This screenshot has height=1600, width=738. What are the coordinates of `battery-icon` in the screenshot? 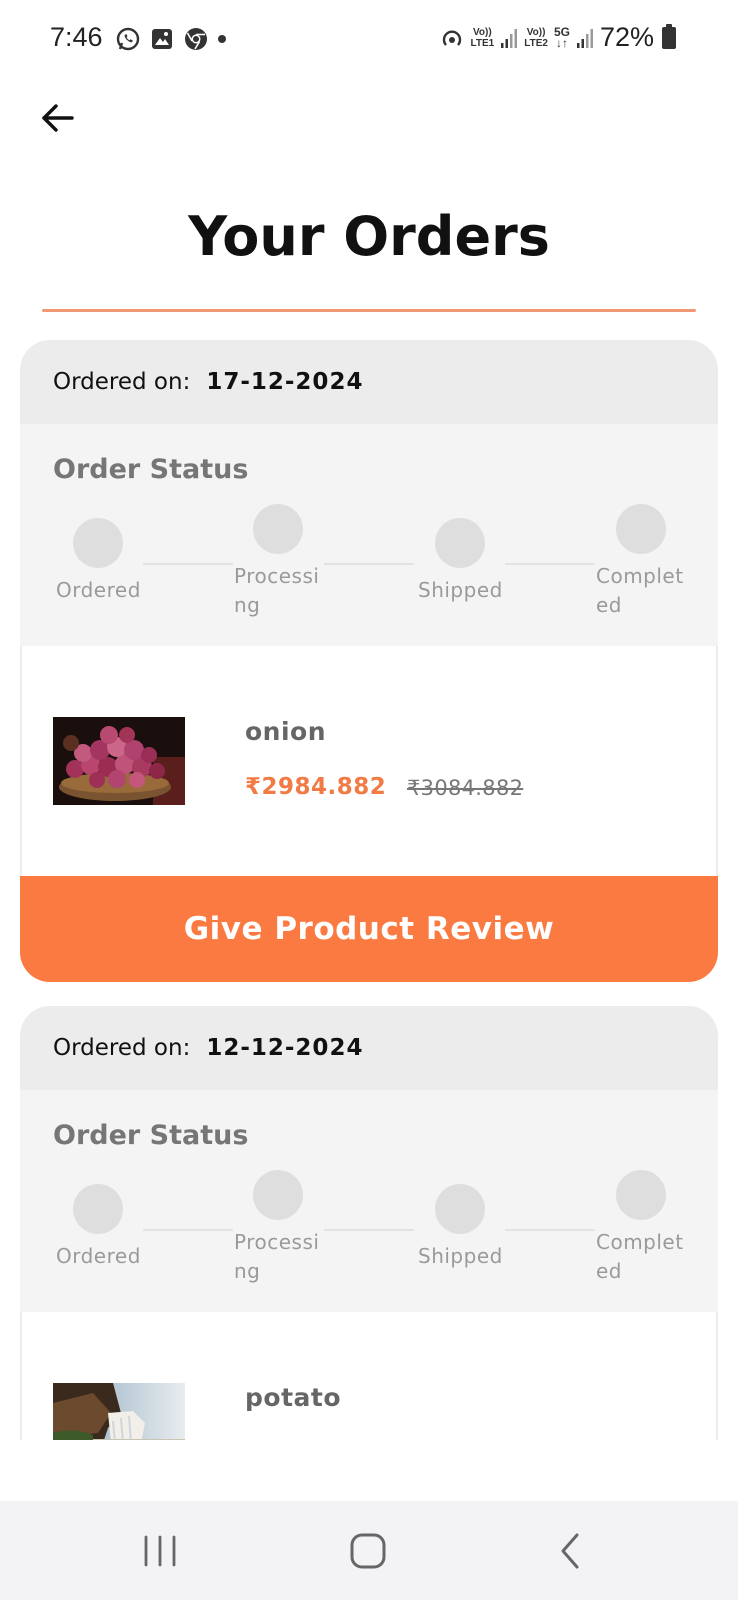 It's located at (669, 36).